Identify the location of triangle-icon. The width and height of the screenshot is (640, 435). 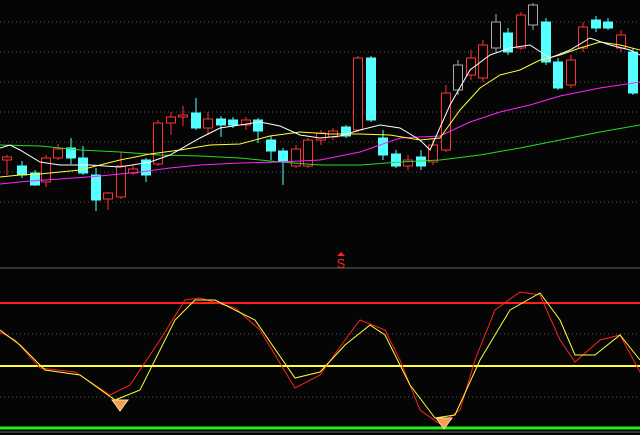
(341, 254).